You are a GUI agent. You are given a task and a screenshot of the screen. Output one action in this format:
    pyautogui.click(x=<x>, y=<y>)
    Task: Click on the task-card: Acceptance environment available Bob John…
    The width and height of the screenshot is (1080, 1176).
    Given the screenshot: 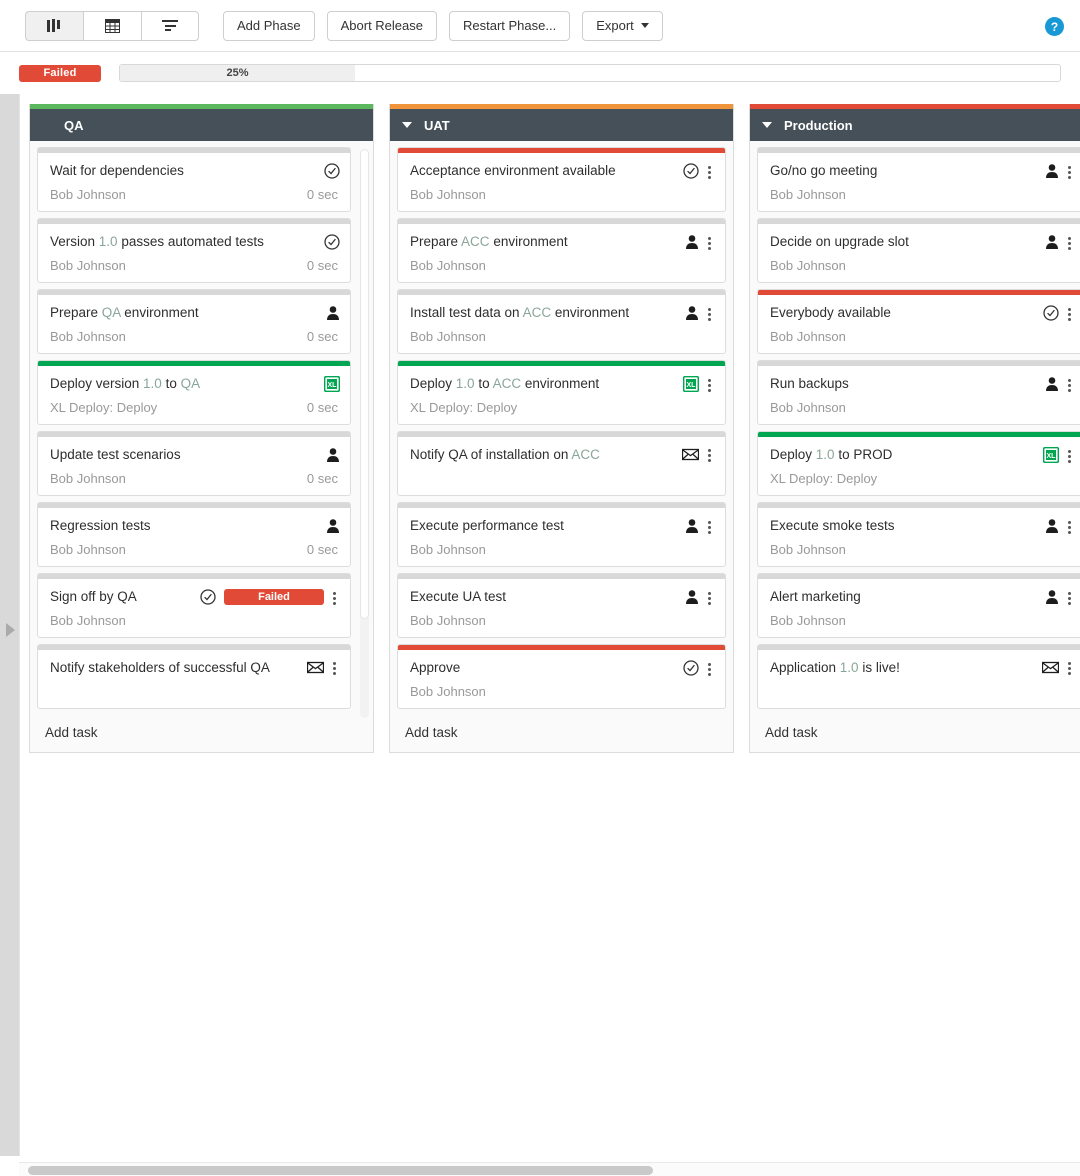 What is the action you would take?
    pyautogui.click(x=561, y=179)
    